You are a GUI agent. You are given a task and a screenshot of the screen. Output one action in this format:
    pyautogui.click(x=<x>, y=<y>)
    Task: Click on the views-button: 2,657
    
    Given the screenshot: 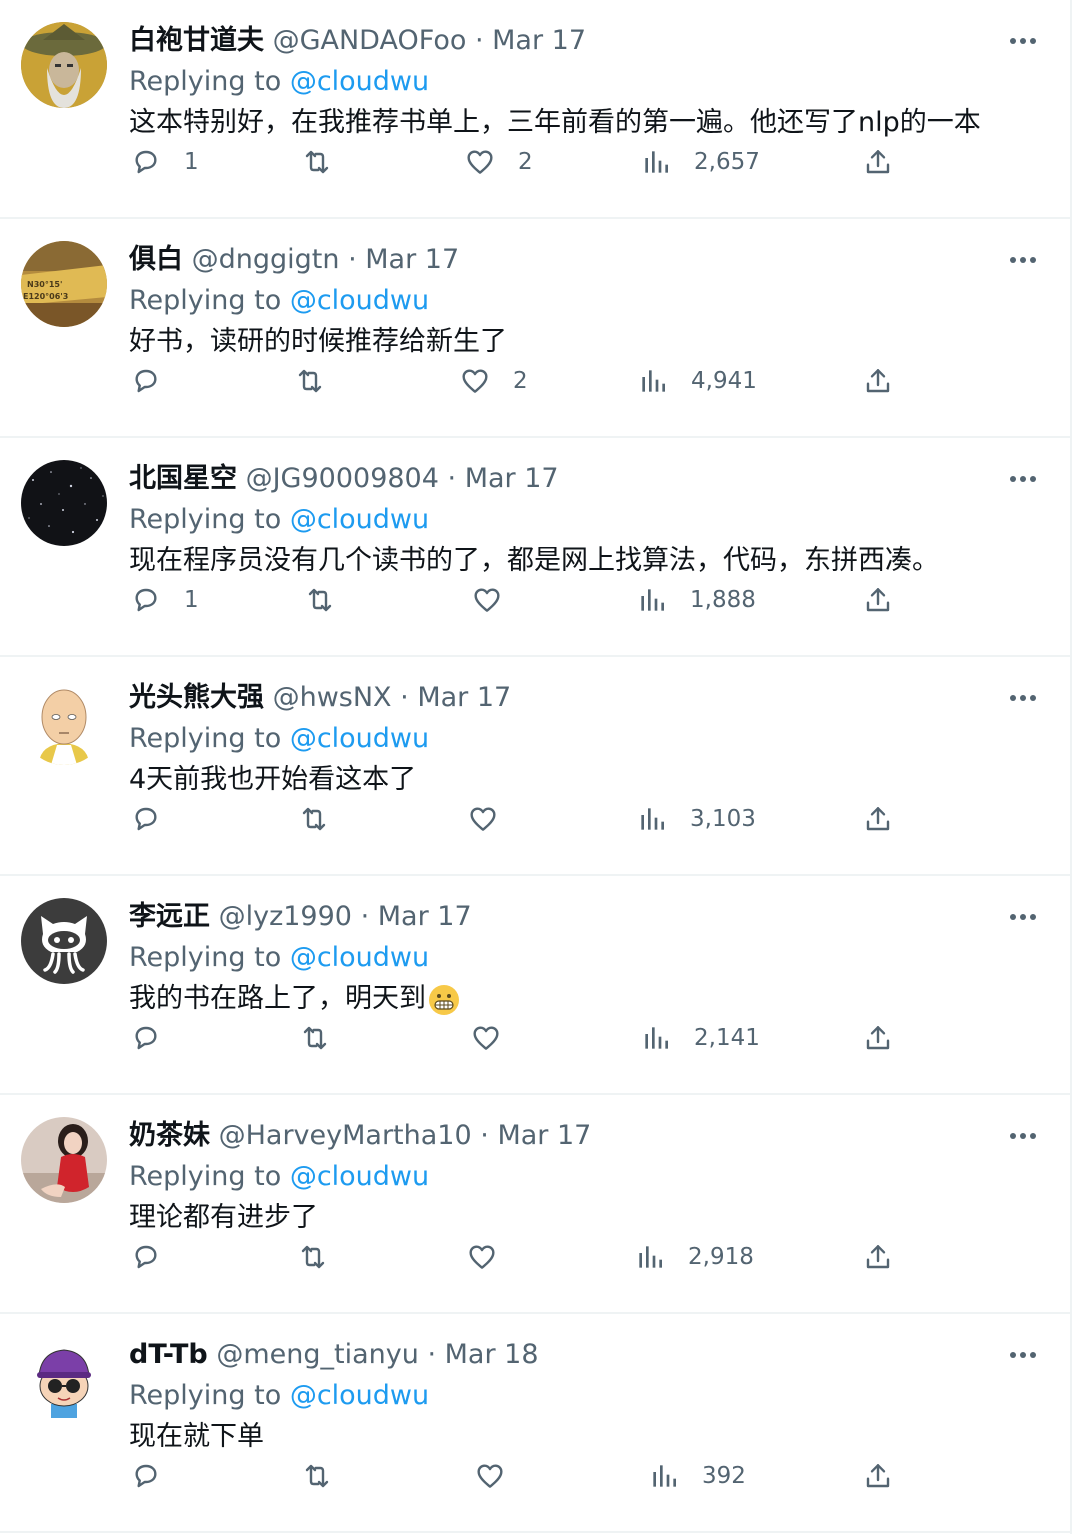 What is the action you would take?
    pyautogui.click(x=700, y=162)
    